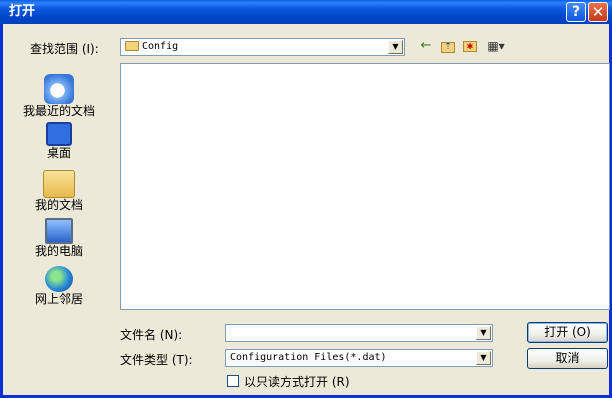 The image size is (612, 398). I want to click on title-bar: 打开 ? ✕, so click(306, 12).